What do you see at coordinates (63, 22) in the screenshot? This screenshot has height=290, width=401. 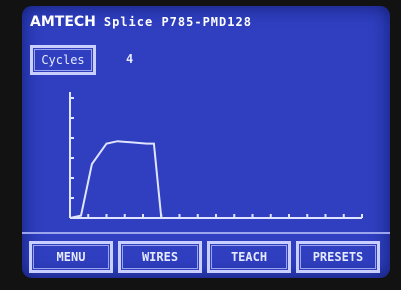 I see `brand-logo: AMTECH` at bounding box center [63, 22].